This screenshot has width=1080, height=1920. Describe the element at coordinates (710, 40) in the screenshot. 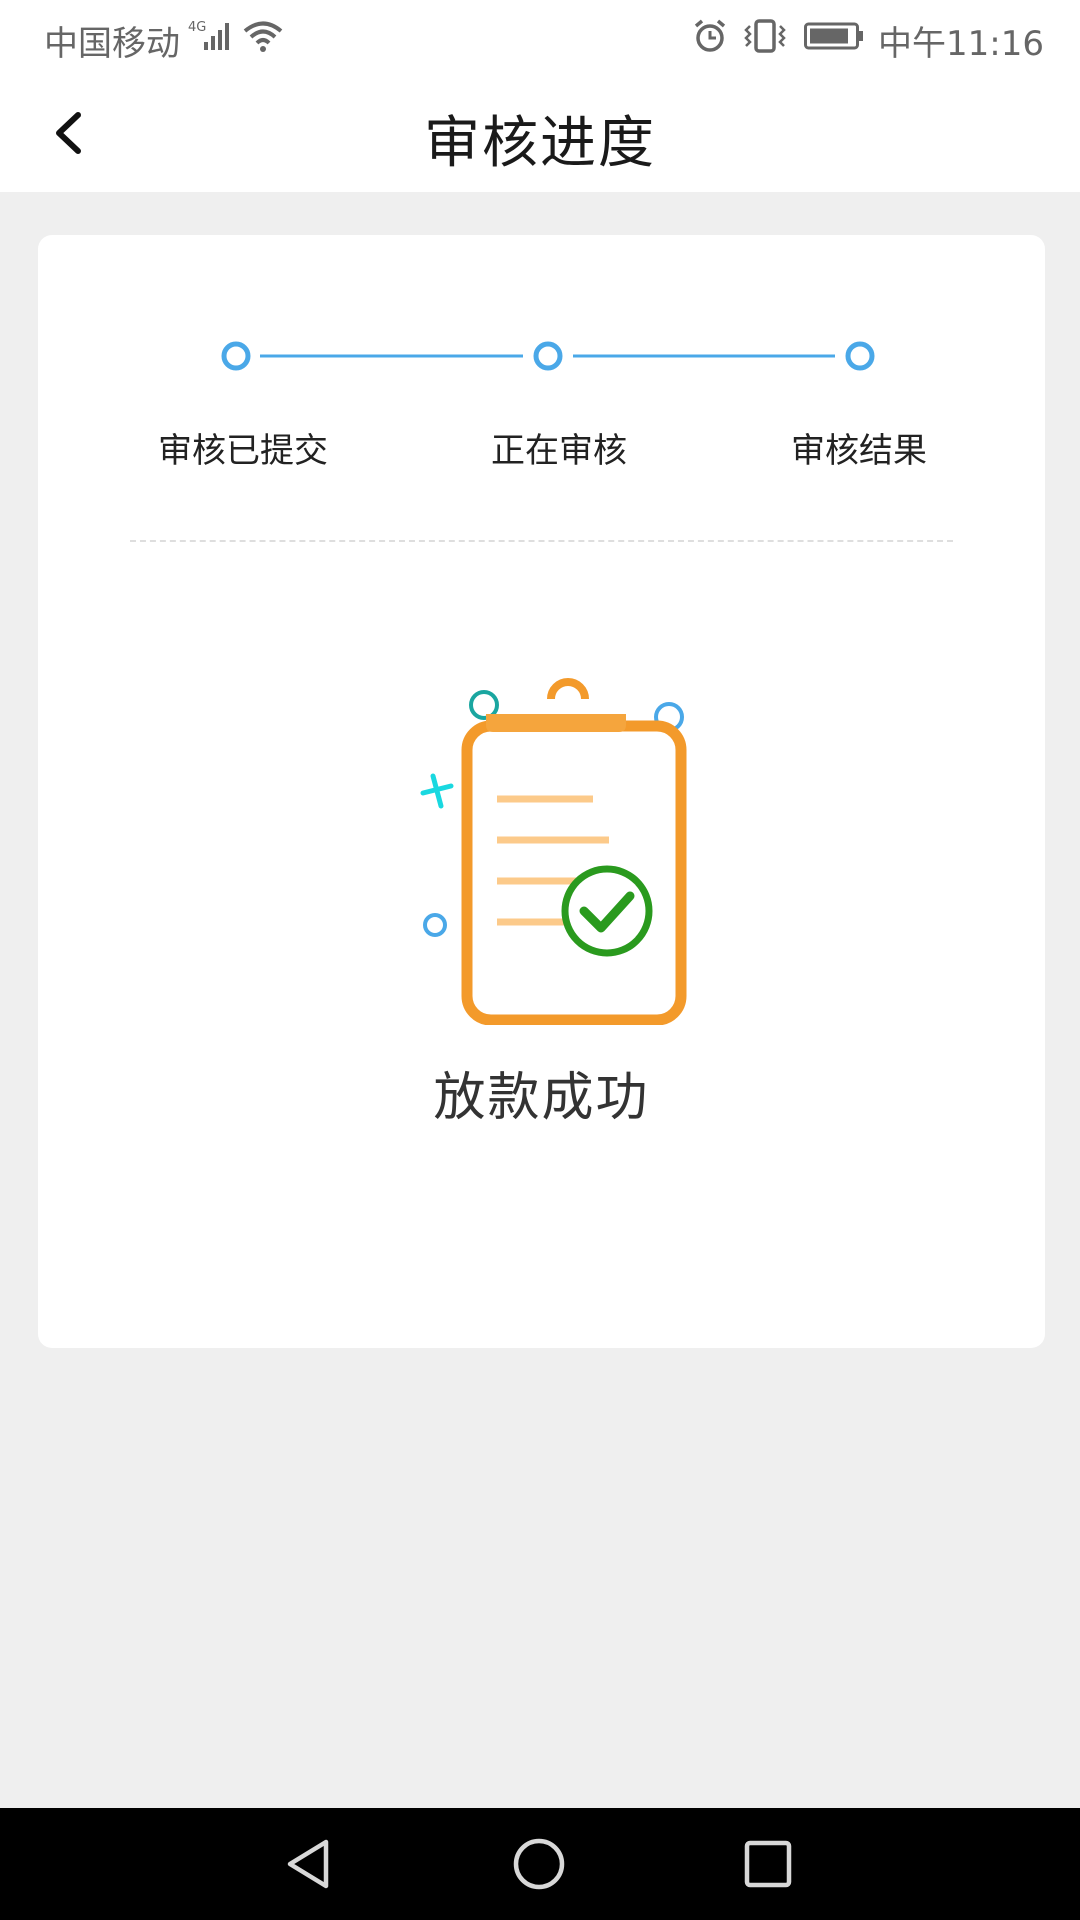

I see `alarm-icon` at that location.